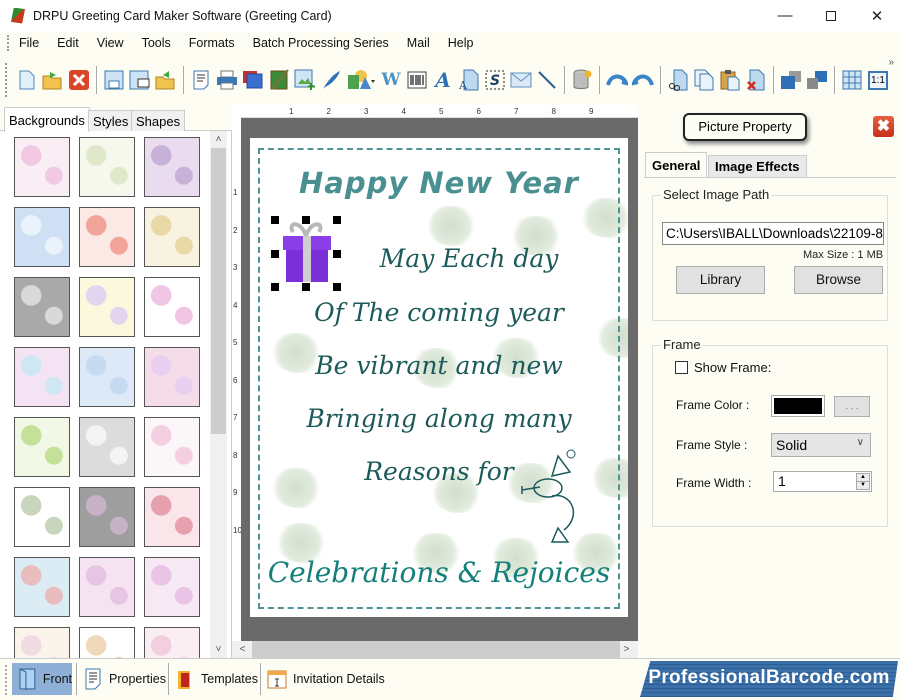  What do you see at coordinates (107, 447) in the screenshot?
I see `background-thumbnail-white-heart` at bounding box center [107, 447].